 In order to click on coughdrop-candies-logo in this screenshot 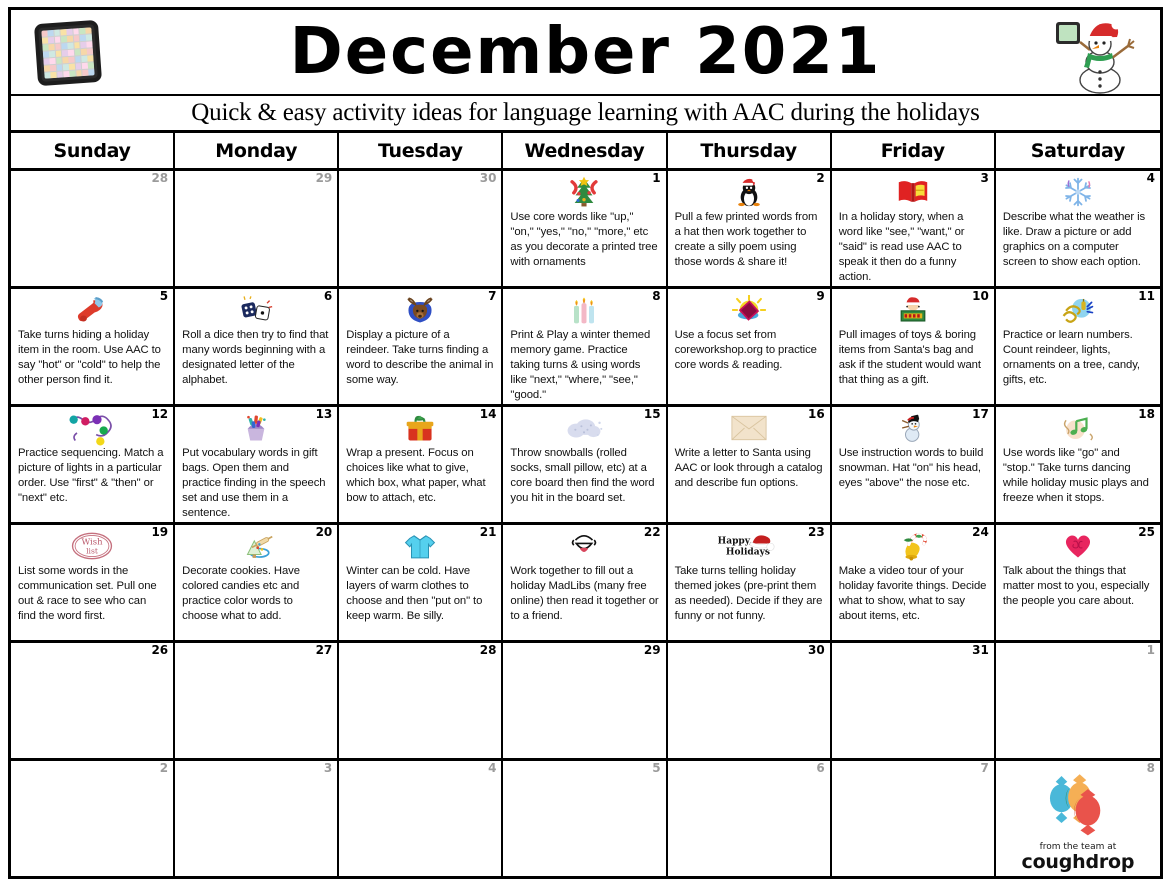, I will do `click(1078, 806)`.